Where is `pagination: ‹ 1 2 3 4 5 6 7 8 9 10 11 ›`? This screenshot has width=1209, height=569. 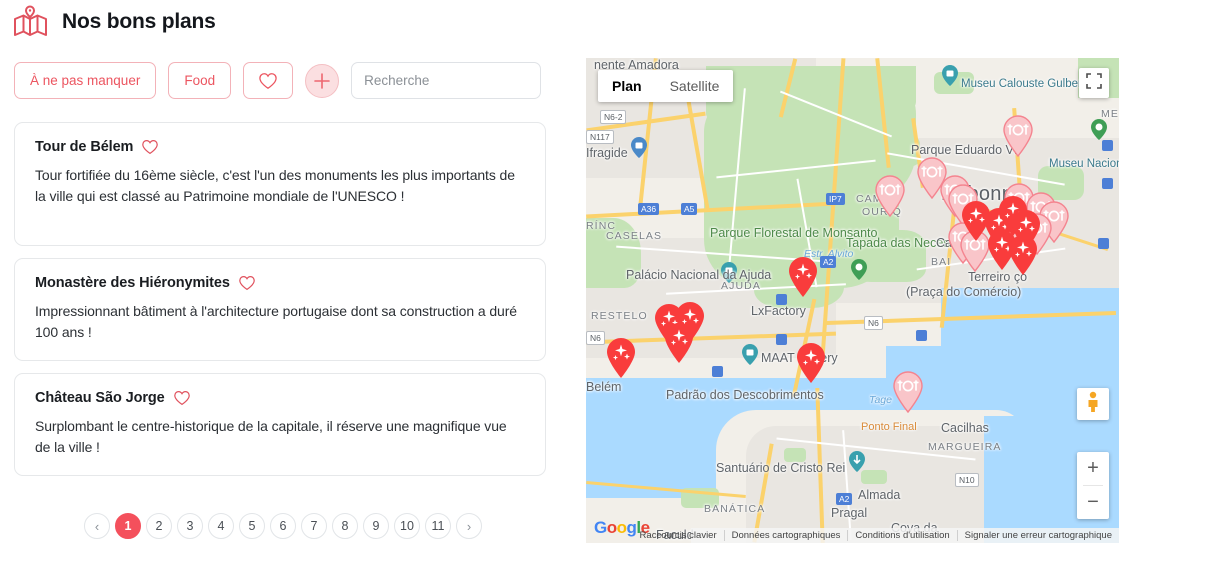
pagination: ‹ 1 2 3 4 5 6 7 8 9 10 11 › is located at coordinates (283, 526).